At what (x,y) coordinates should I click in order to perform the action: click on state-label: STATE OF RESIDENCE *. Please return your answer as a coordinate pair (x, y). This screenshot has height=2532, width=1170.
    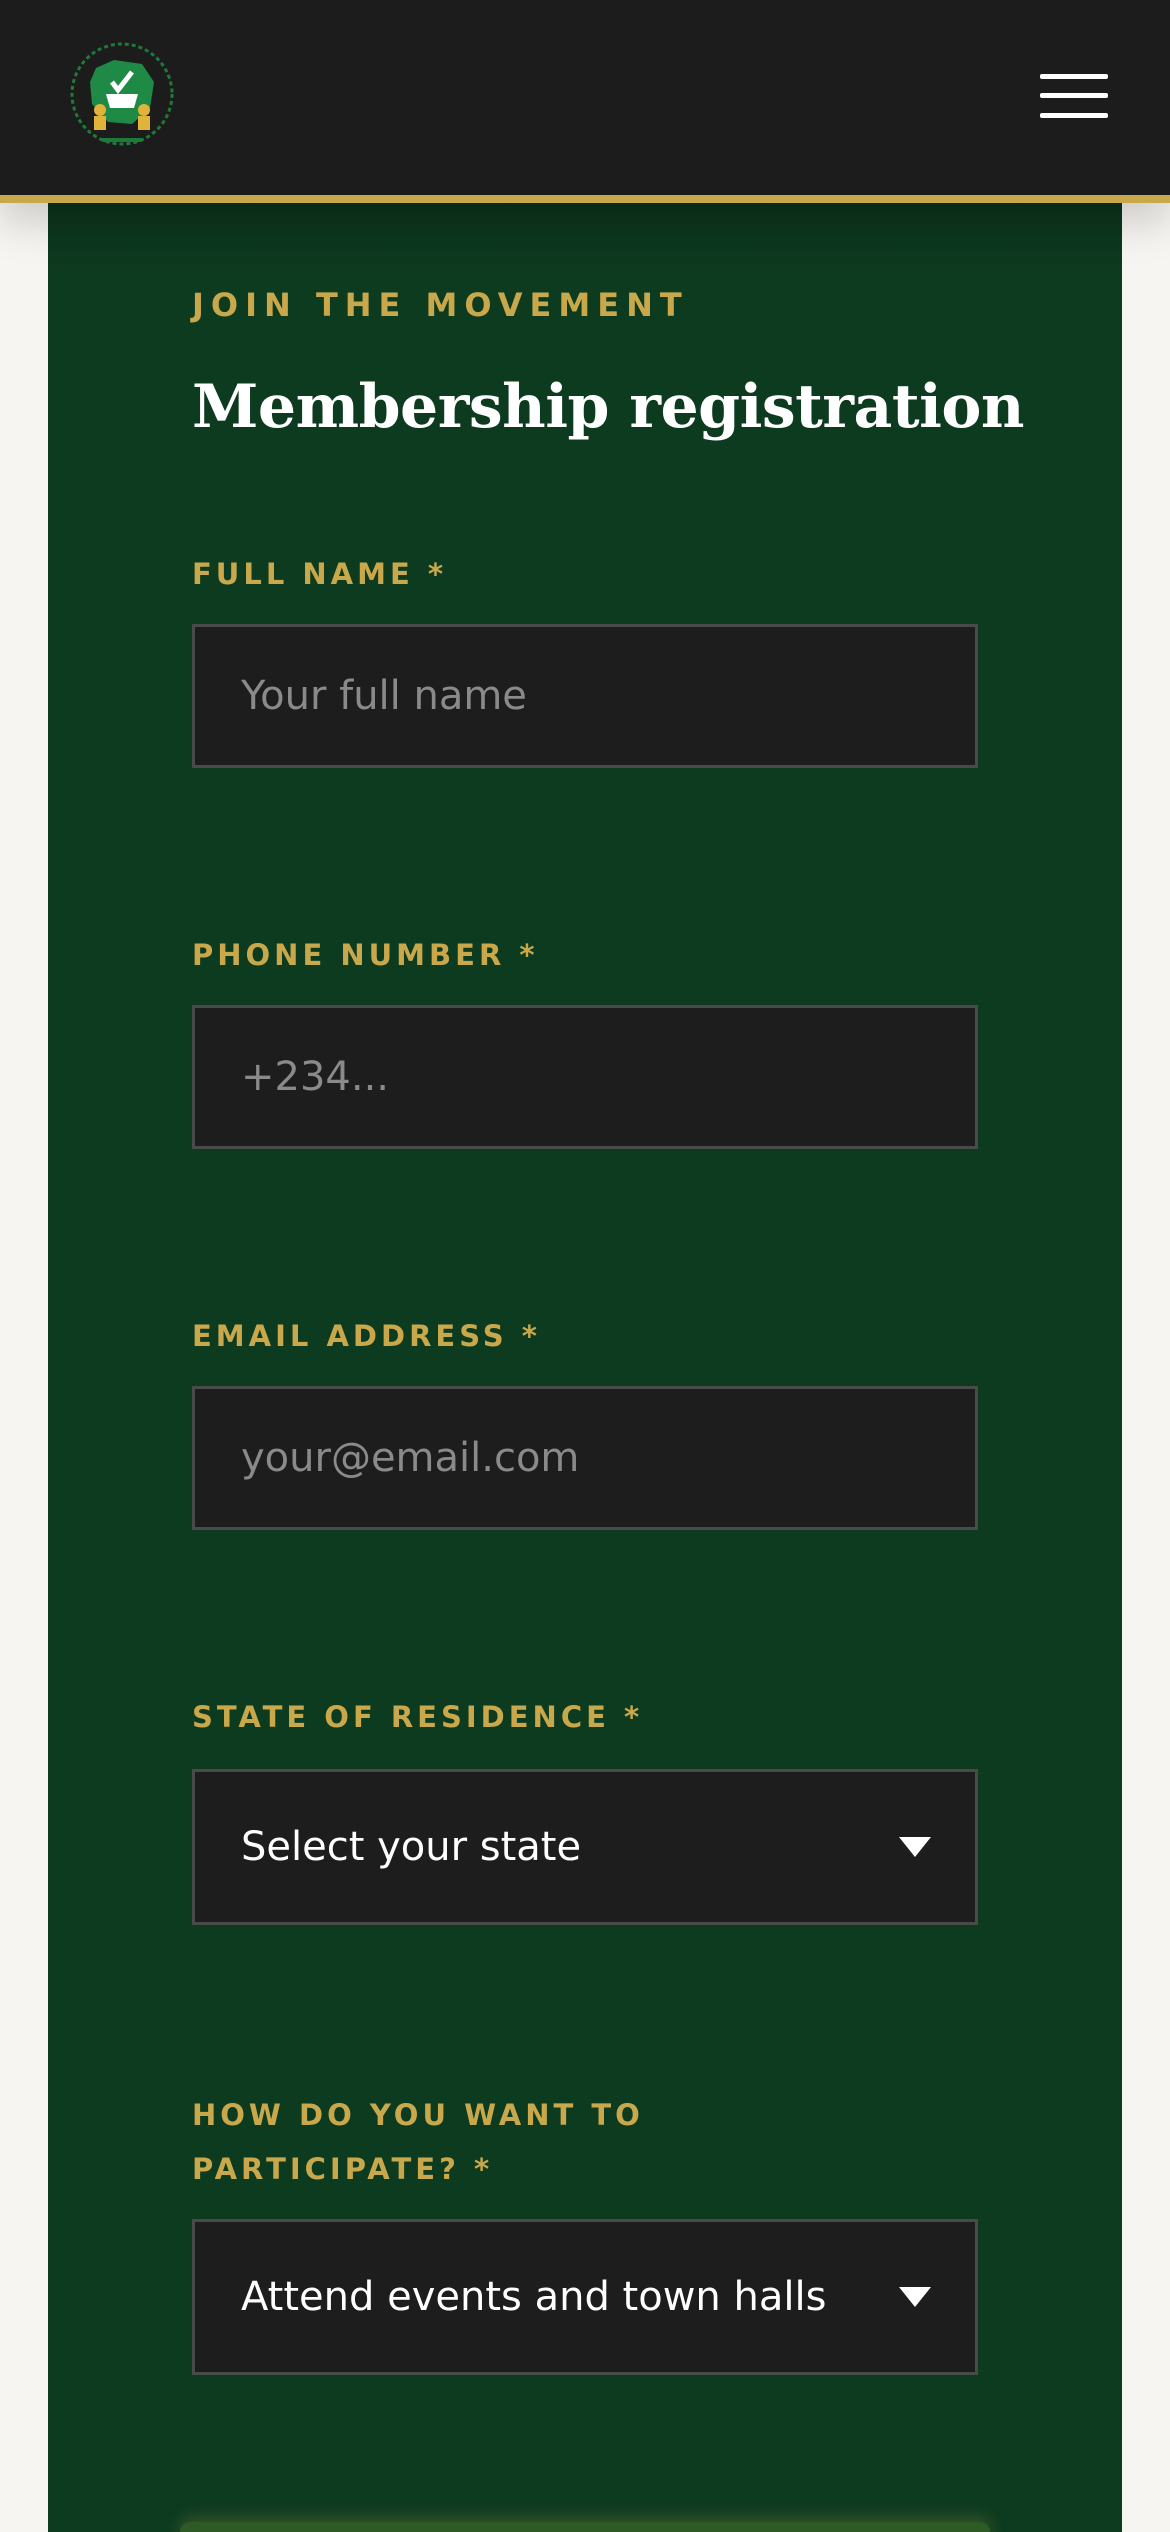
    Looking at the image, I should click on (418, 1717).